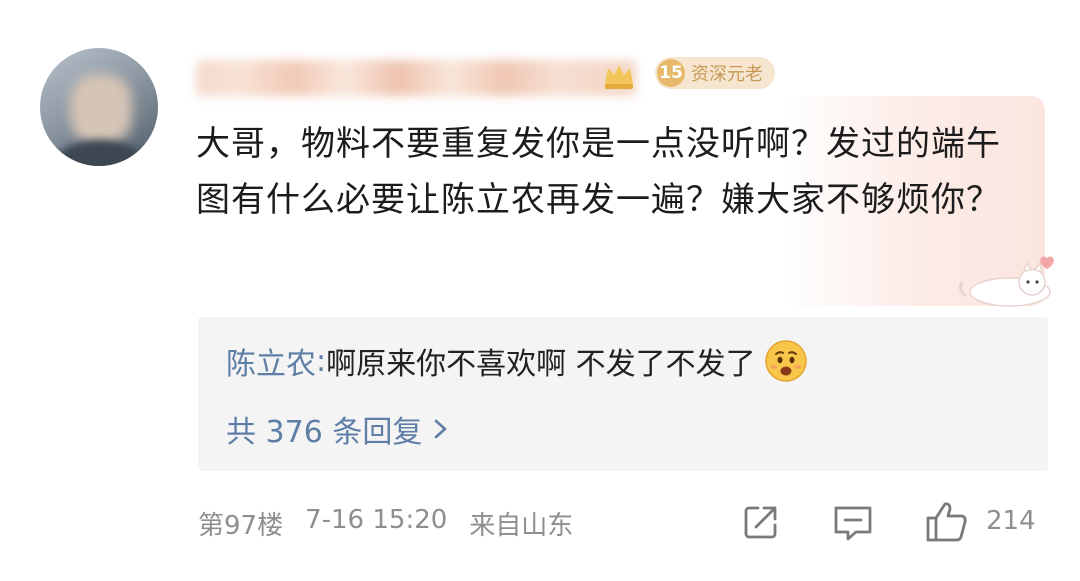 The width and height of the screenshot is (1080, 581). I want to click on level-badge: 15 资深元老, so click(715, 73).